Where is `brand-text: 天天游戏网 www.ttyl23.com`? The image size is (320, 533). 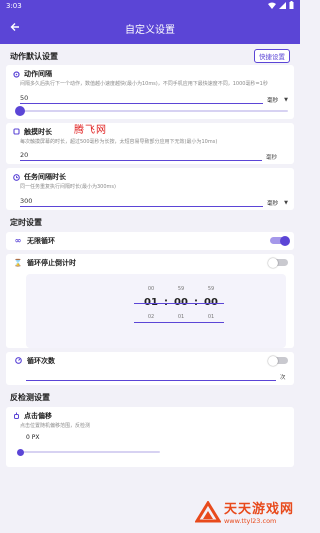
brand-text: 天天游戏网 www.ttyl23.com is located at coordinates (258, 514).